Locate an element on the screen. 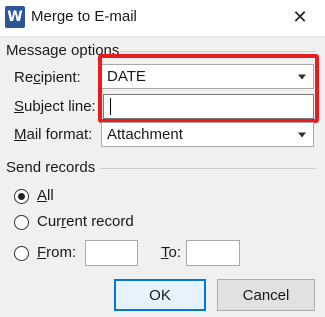 The width and height of the screenshot is (325, 317). to-label: To: is located at coordinates (171, 252).